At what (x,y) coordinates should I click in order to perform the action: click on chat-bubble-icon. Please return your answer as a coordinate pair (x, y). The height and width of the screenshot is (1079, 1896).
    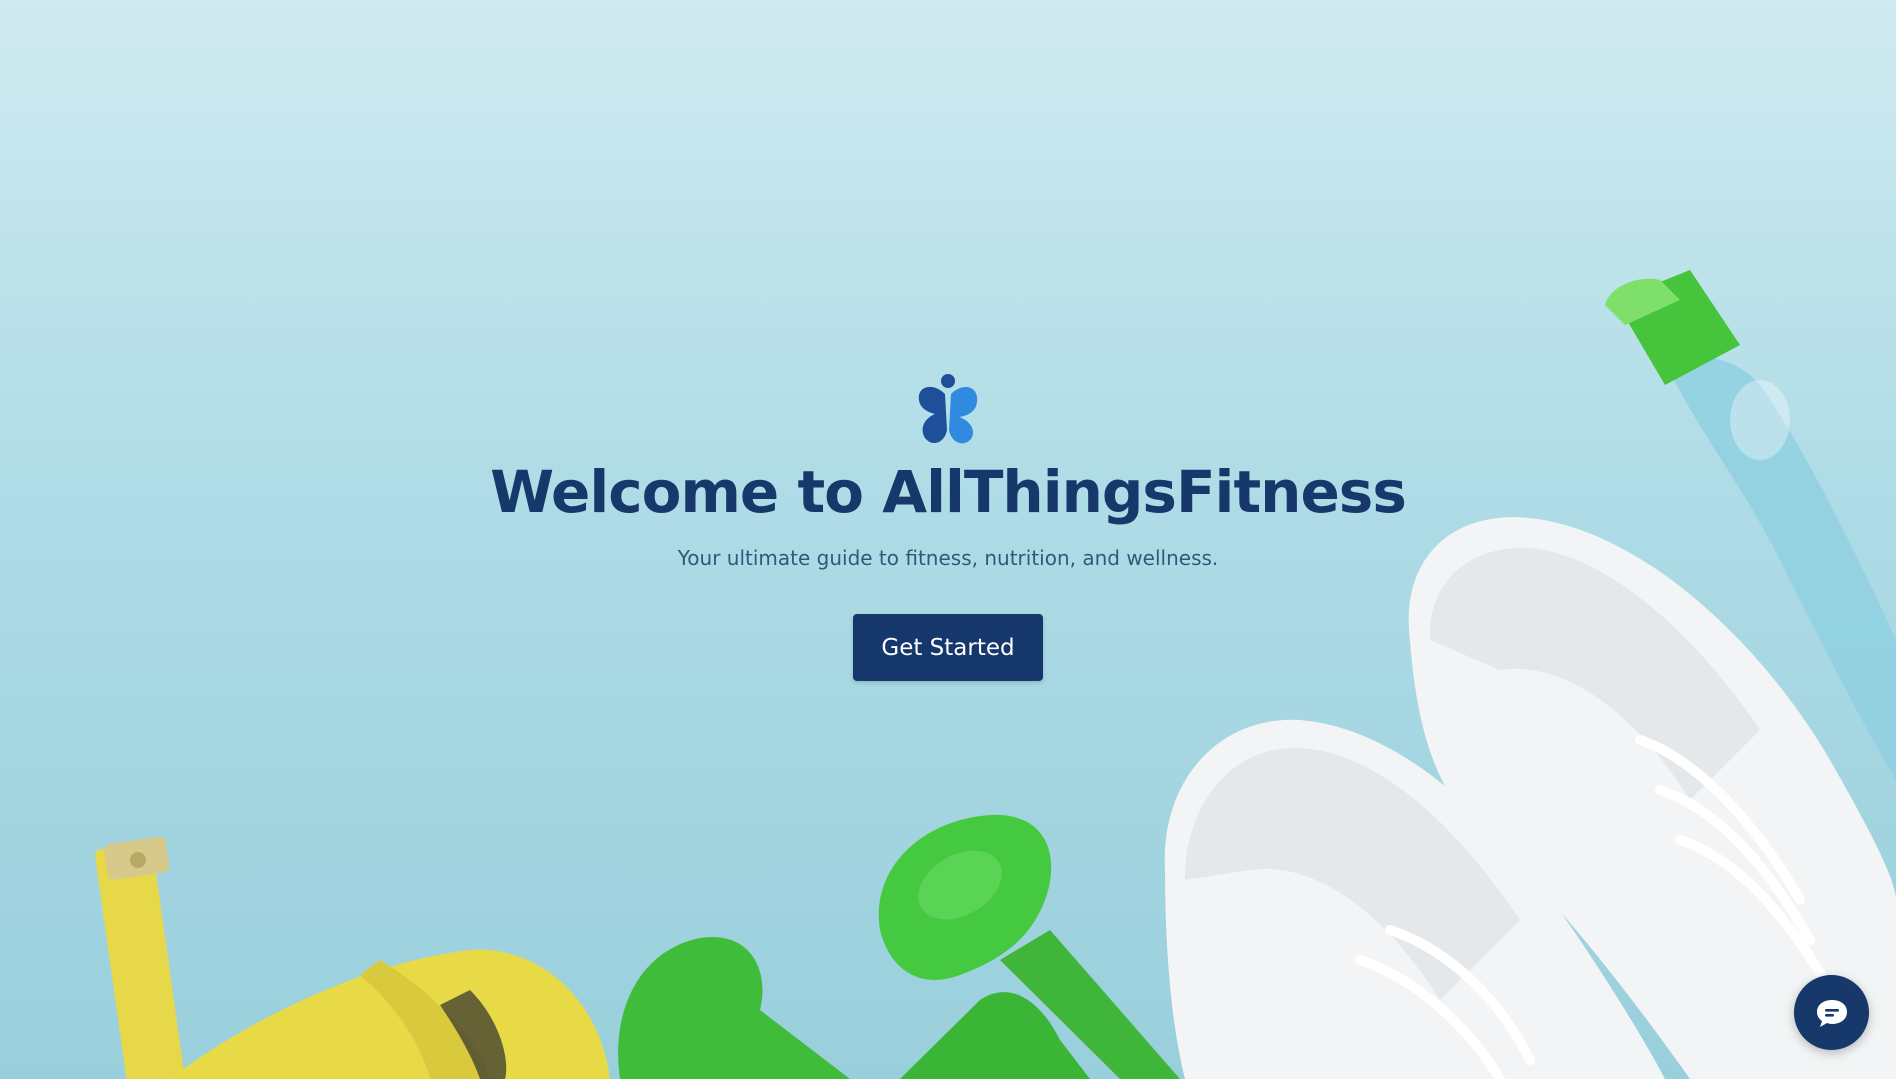
    Looking at the image, I should click on (1831, 1013).